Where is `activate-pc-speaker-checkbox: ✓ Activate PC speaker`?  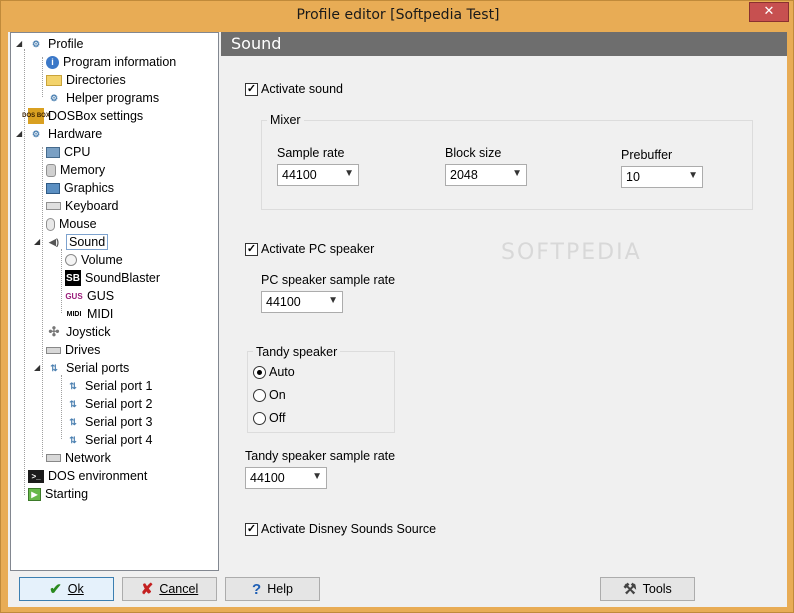
activate-pc-speaker-checkbox: ✓ Activate PC speaker is located at coordinates (309, 249).